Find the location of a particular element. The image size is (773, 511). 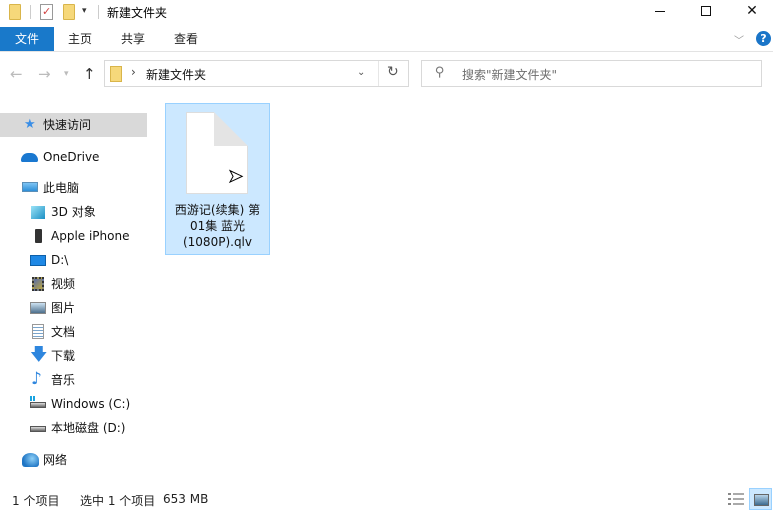

expand-ribbon-icon: ﹀ is located at coordinates (739, 39).